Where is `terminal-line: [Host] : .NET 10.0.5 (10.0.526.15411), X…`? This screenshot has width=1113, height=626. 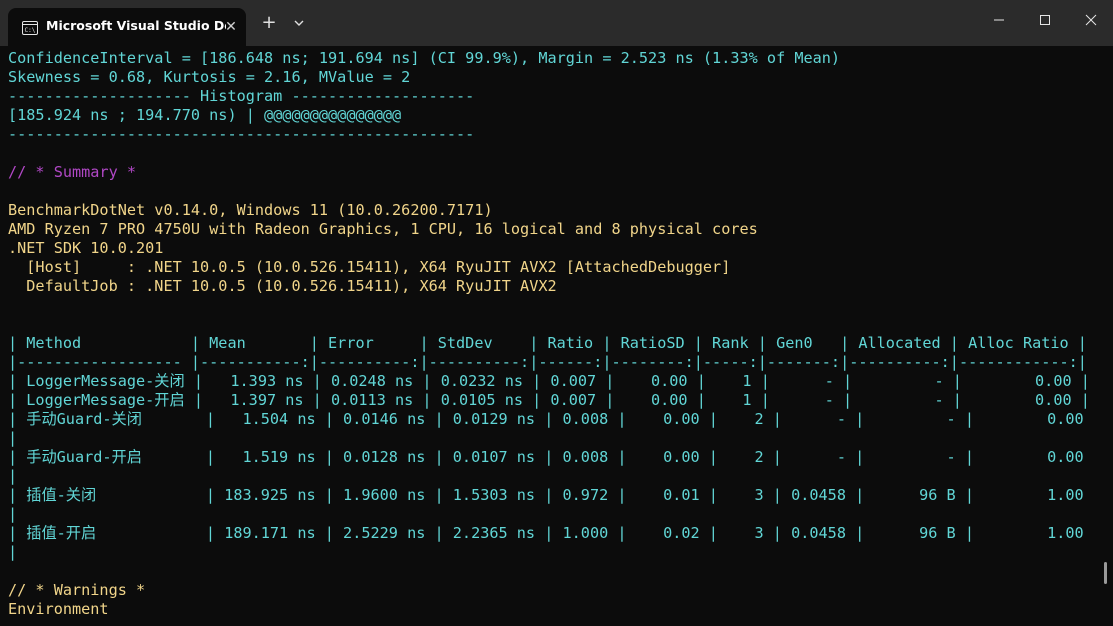
terminal-line: [Host] : .NET 10.0.5 (10.0.526.15411), X… is located at coordinates (369, 267).